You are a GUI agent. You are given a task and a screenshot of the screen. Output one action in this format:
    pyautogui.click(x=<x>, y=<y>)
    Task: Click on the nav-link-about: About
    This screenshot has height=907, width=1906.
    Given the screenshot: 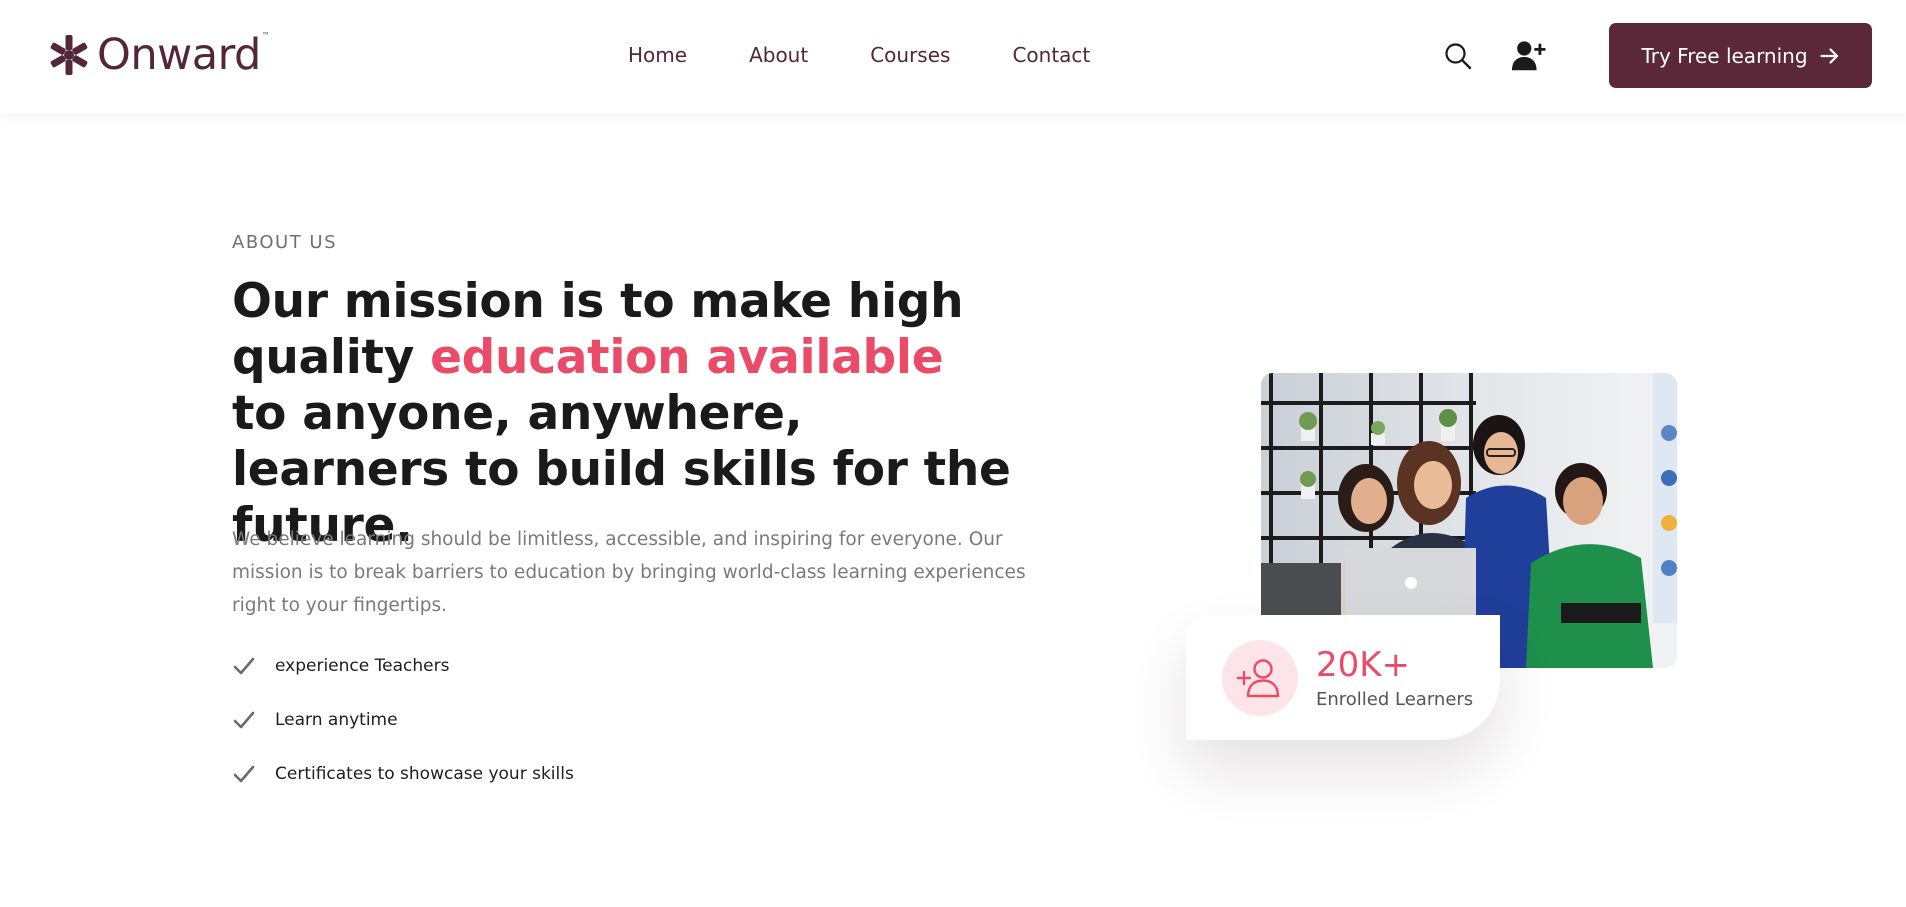 What is the action you would take?
    pyautogui.click(x=778, y=55)
    